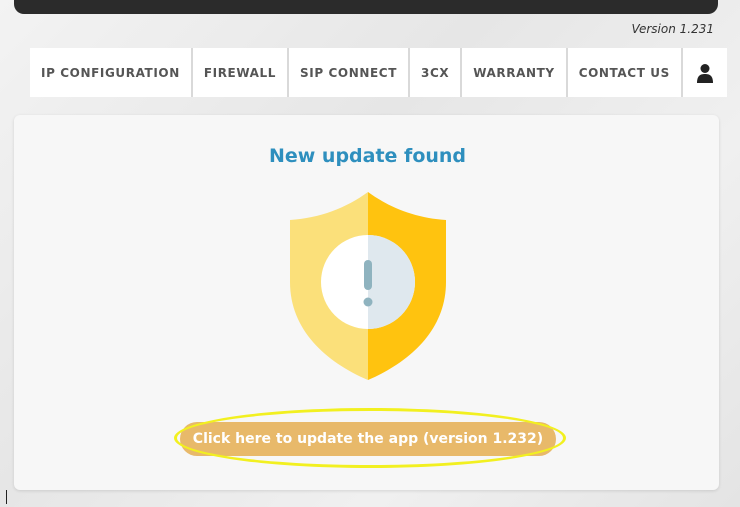 This screenshot has width=740, height=507. I want to click on nav-sip-connect: SIP CONNECT, so click(349, 72).